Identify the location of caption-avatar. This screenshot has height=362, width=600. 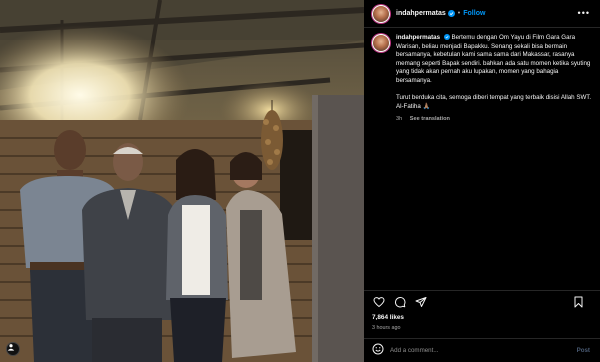
(381, 43).